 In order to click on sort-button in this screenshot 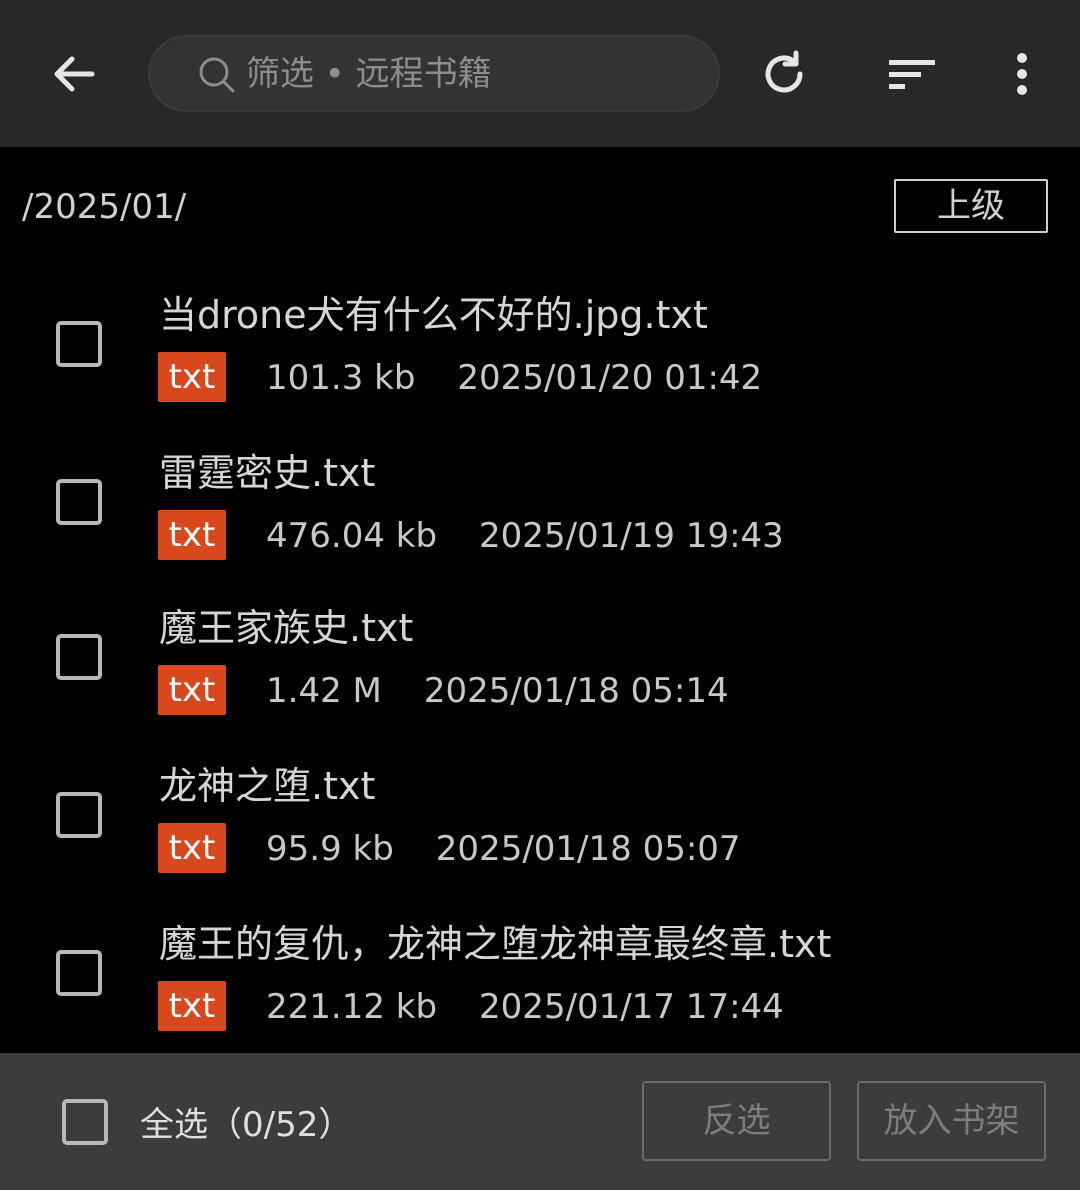, I will do `click(912, 74)`.